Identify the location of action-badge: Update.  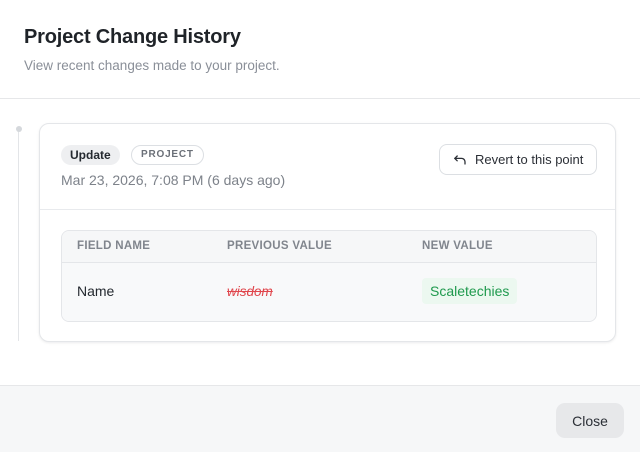
(90, 155).